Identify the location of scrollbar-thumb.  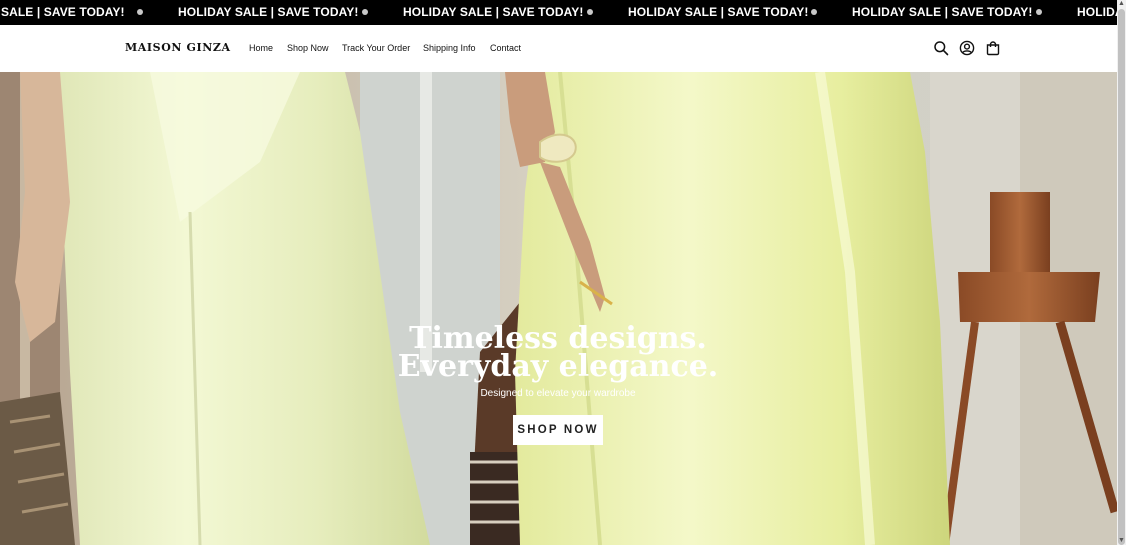
(1121, 277).